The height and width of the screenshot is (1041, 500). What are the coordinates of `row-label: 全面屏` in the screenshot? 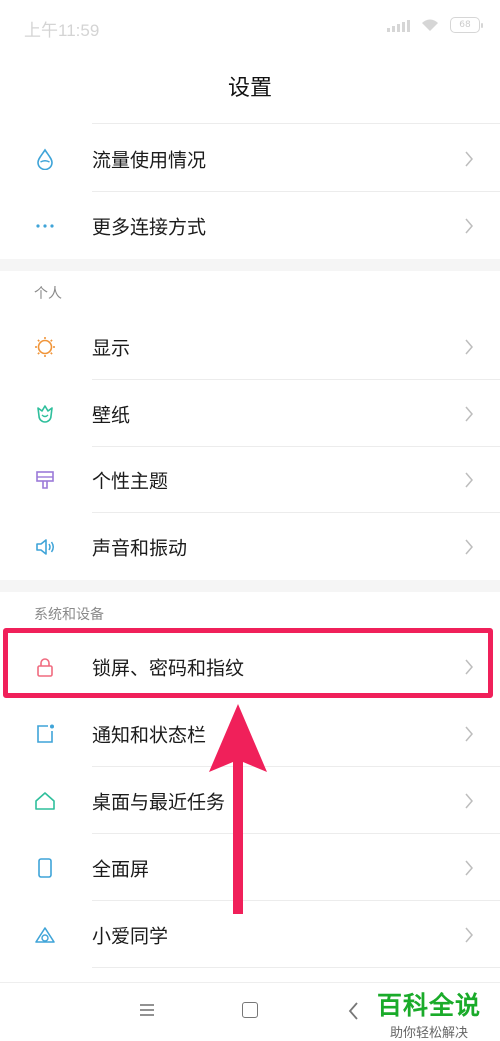 It's located at (121, 869).